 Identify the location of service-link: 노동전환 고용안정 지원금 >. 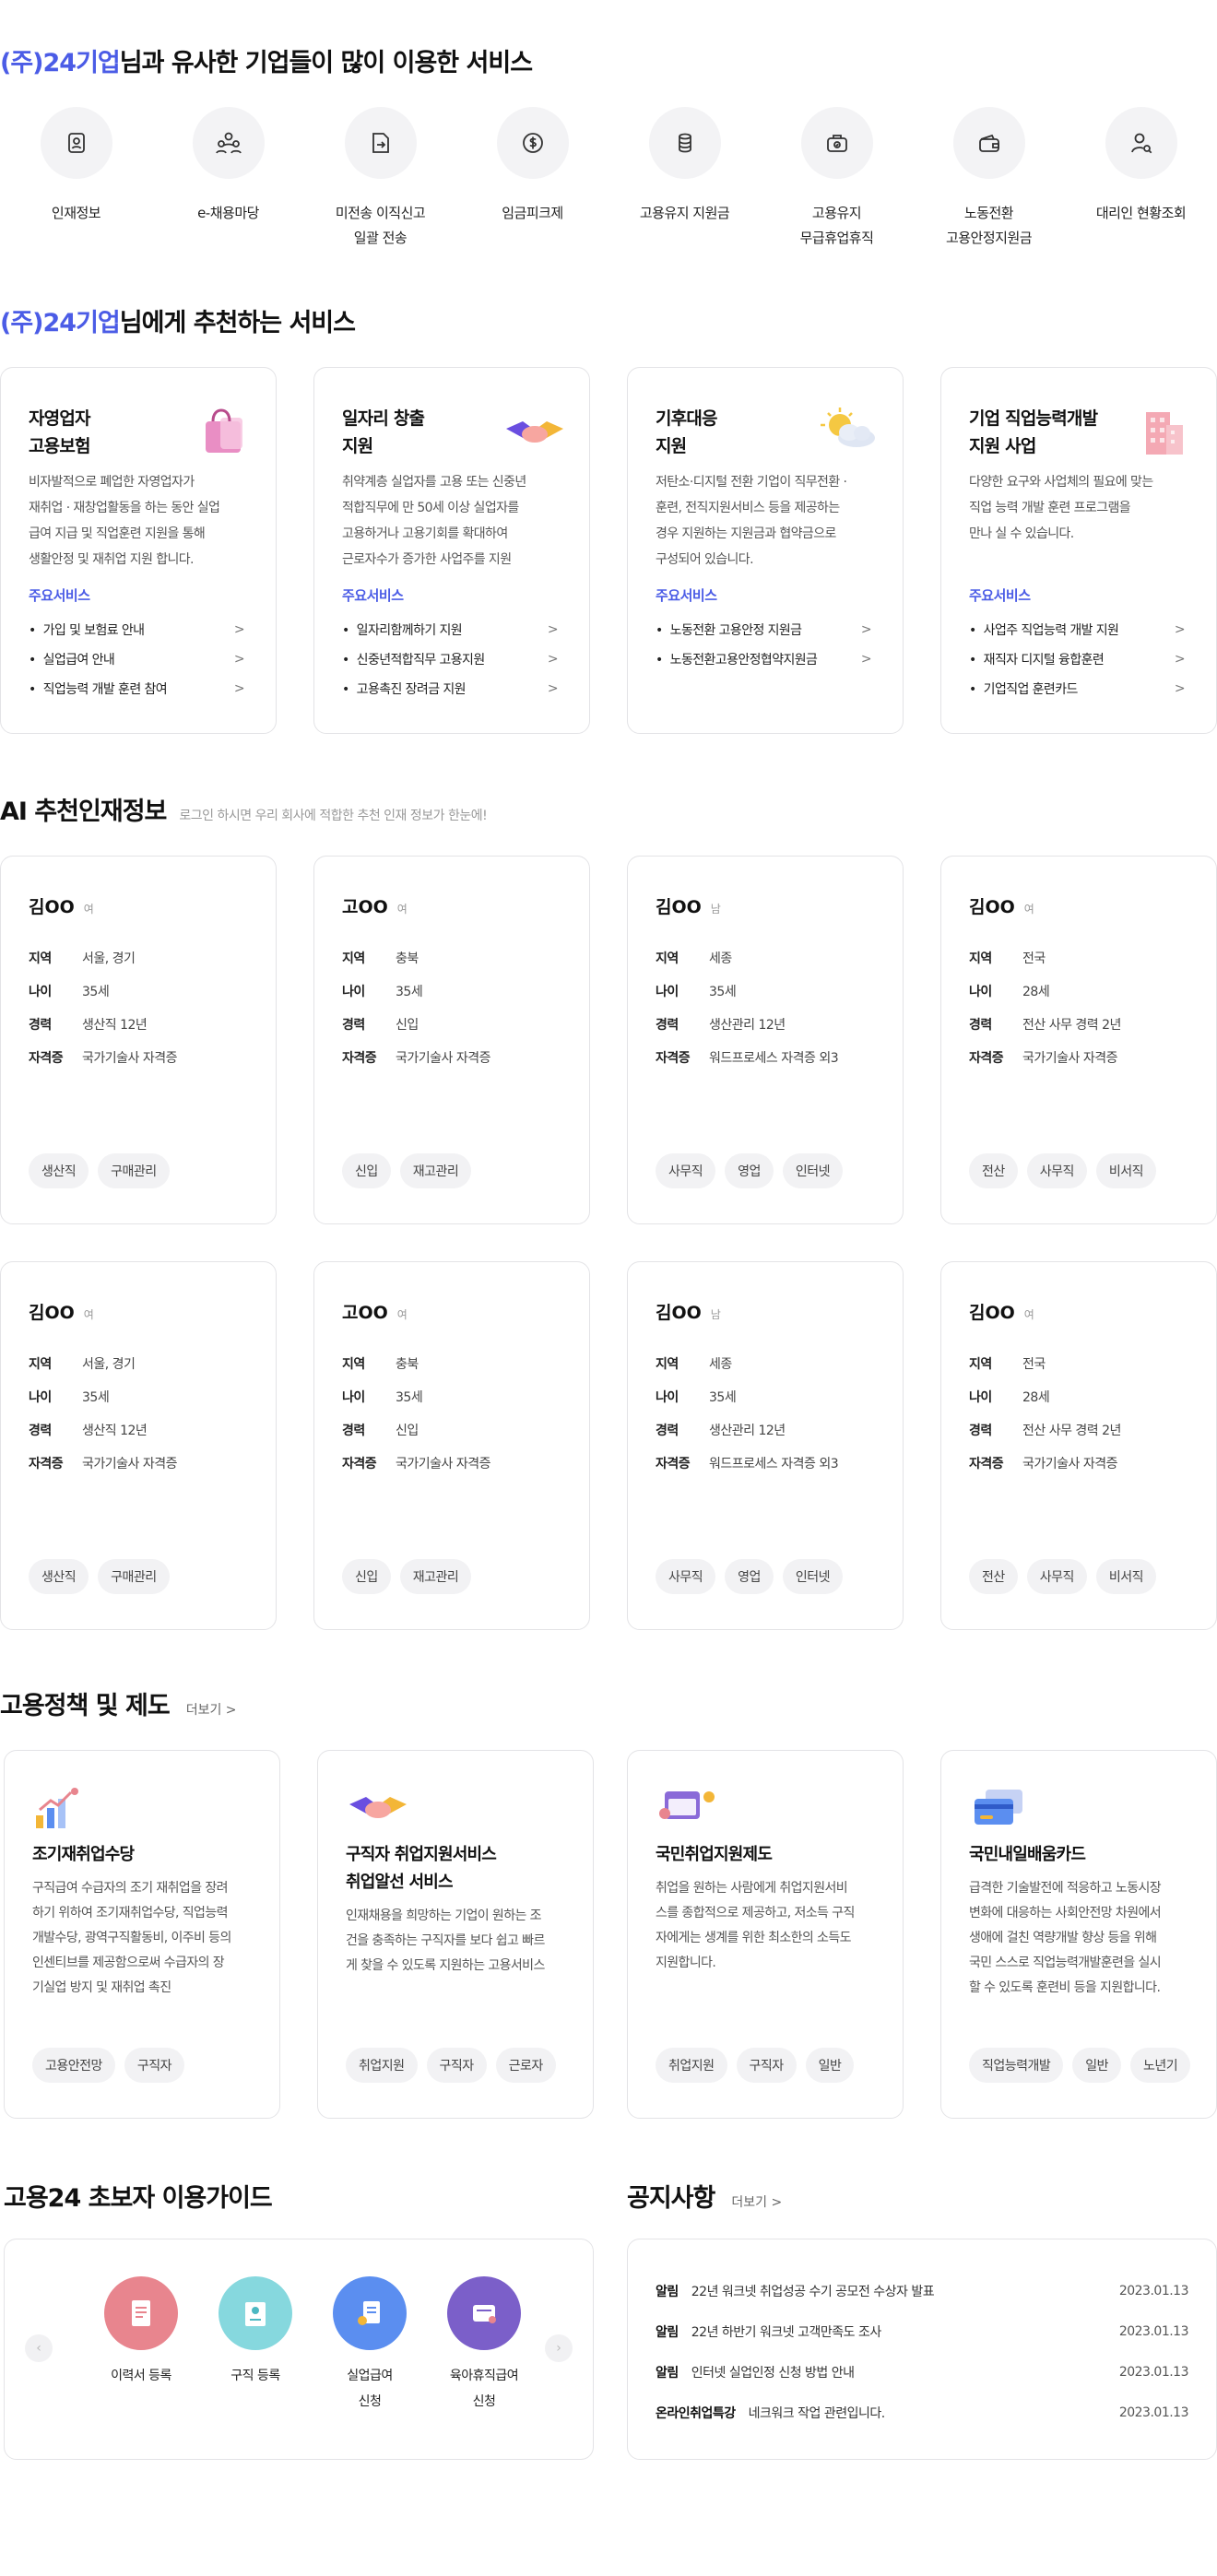
(764, 629).